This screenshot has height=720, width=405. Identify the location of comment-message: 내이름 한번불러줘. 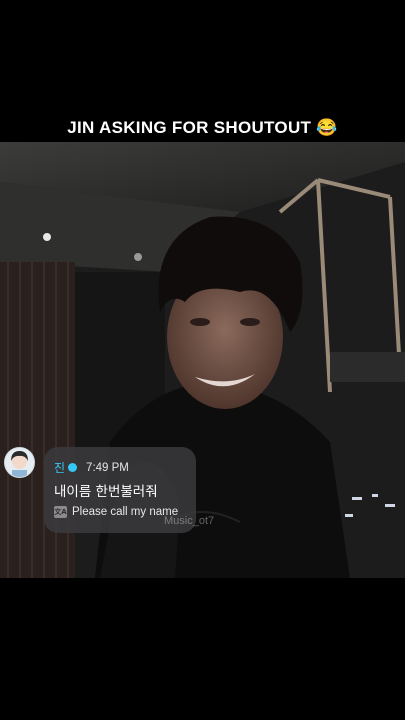
(106, 492).